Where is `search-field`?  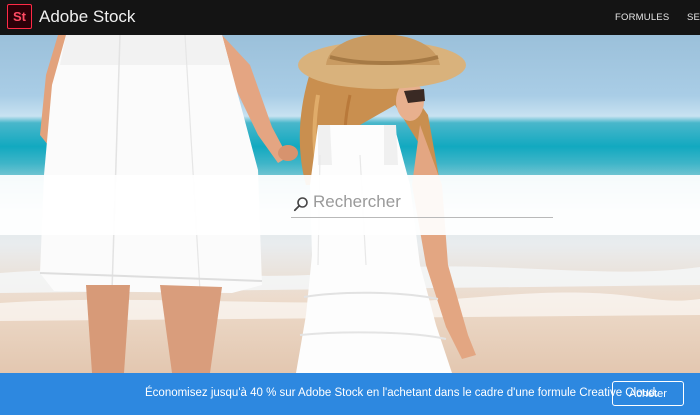
search-field is located at coordinates (422, 203).